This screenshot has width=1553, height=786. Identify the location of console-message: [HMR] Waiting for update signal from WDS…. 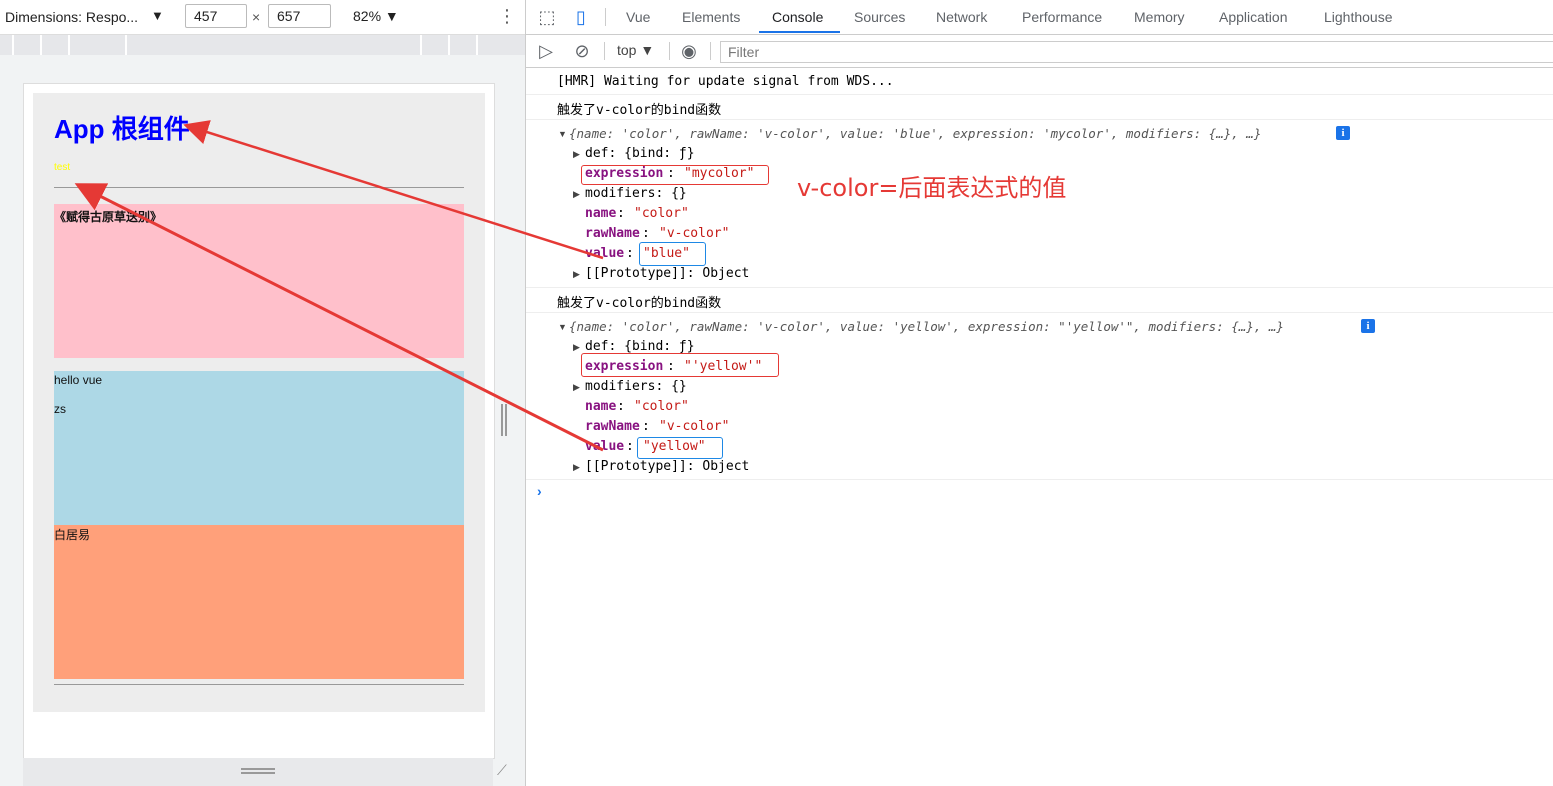
(725, 81).